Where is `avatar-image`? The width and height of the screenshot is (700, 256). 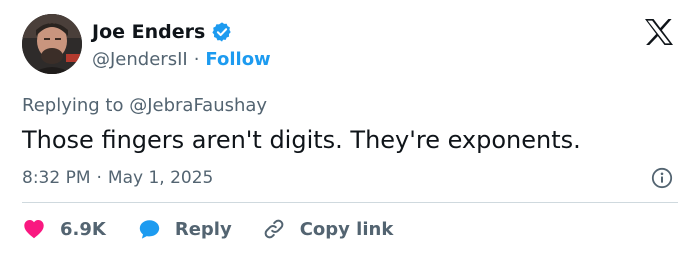
avatar-image is located at coordinates (52, 44).